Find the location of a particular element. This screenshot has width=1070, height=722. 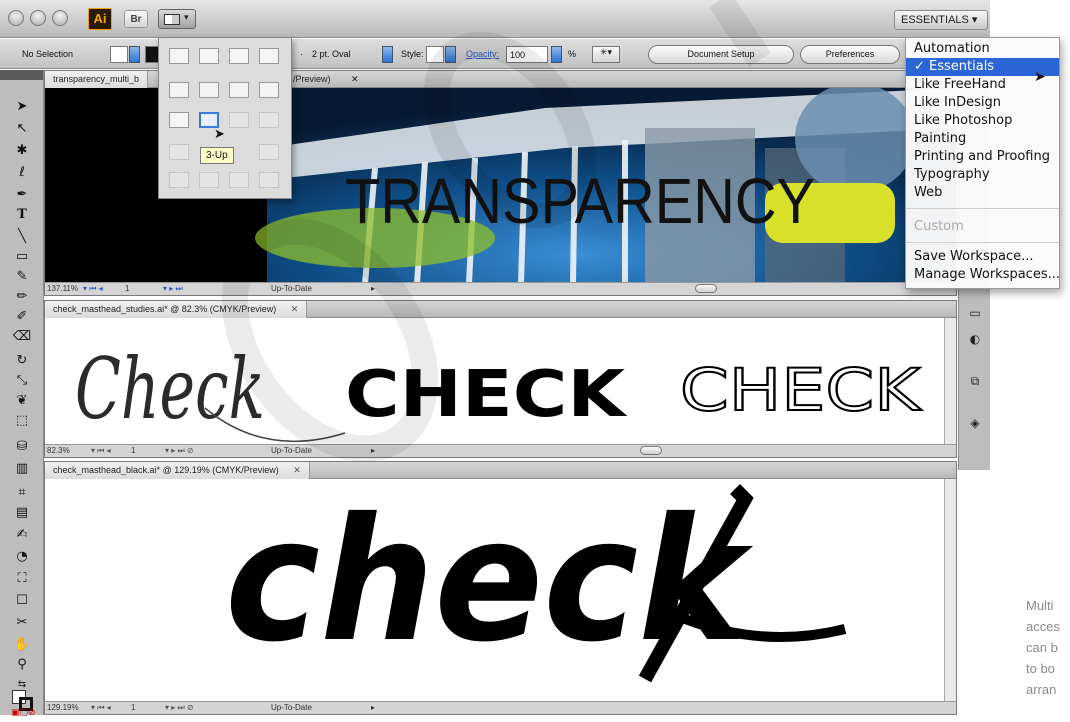

2-up-vertical-layout-icon is located at coordinates (179, 90).